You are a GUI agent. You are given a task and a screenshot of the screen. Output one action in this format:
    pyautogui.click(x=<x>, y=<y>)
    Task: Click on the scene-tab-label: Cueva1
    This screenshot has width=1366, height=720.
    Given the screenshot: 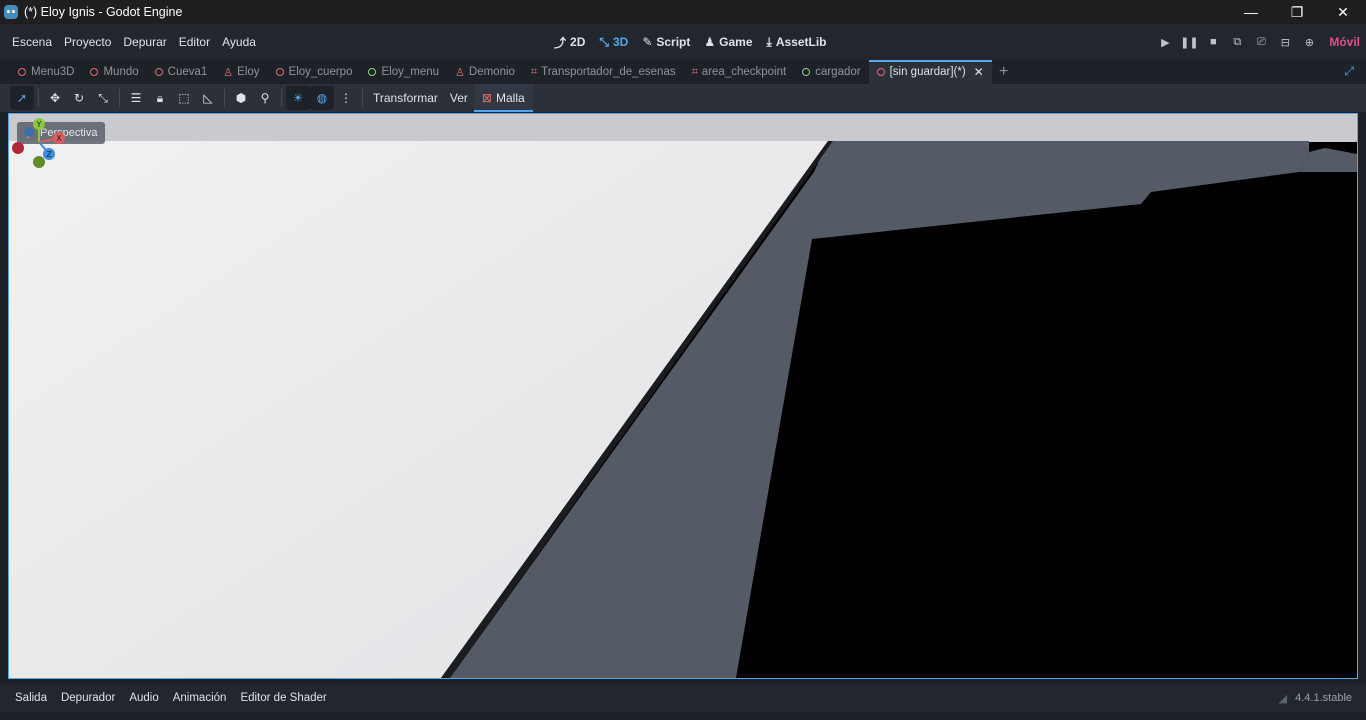 What is the action you would take?
    pyautogui.click(x=187, y=72)
    